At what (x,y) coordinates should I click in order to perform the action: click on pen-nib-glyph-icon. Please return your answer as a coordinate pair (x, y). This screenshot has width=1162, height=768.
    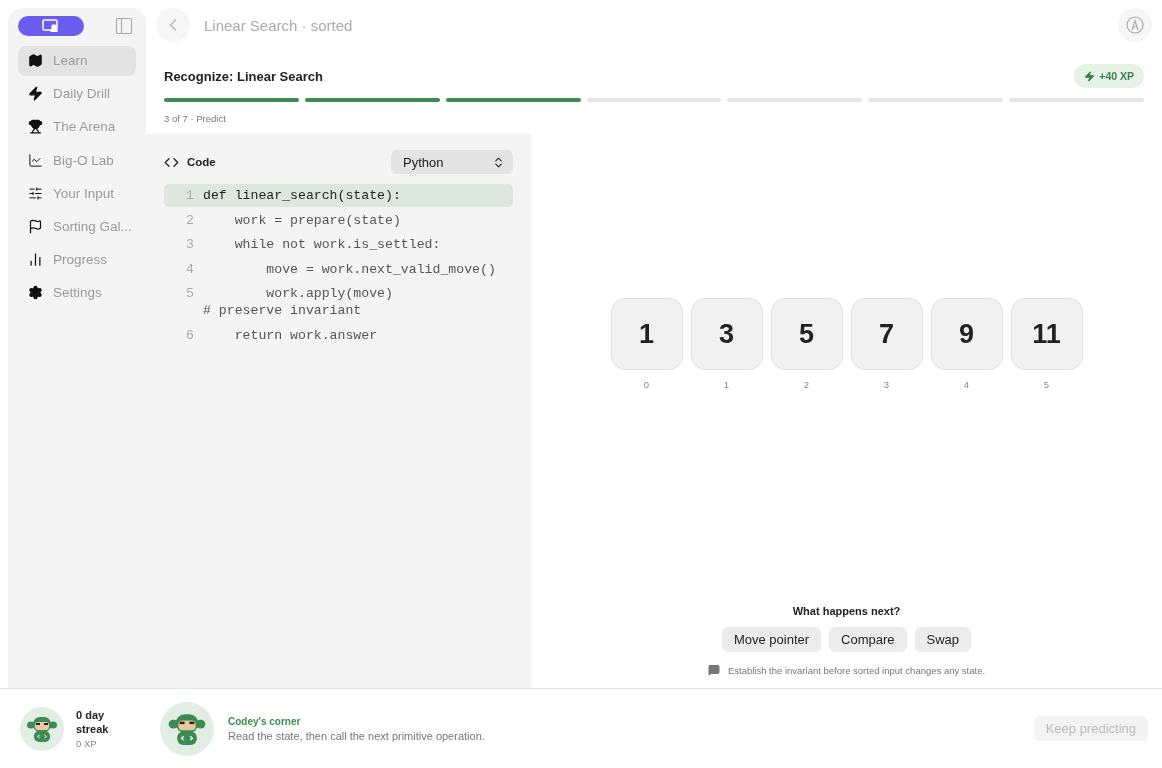
    Looking at the image, I should click on (1135, 25).